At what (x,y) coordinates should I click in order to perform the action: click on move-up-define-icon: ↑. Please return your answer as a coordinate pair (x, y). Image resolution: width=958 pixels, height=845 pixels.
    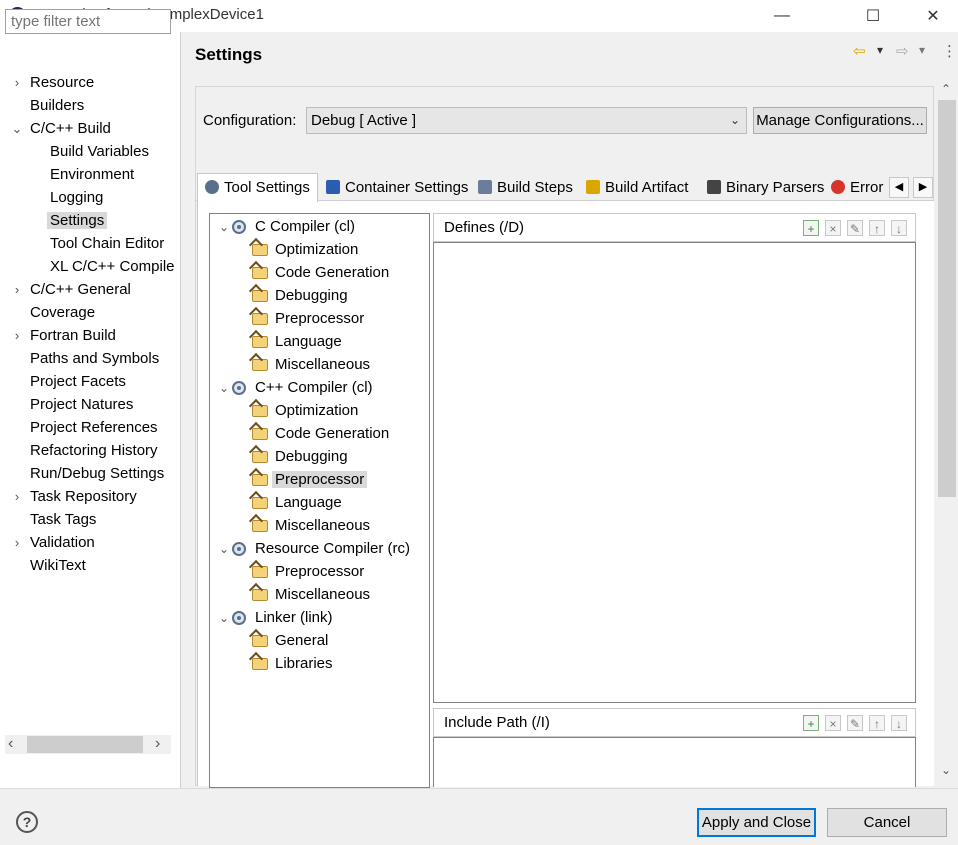
    Looking at the image, I should click on (877, 228).